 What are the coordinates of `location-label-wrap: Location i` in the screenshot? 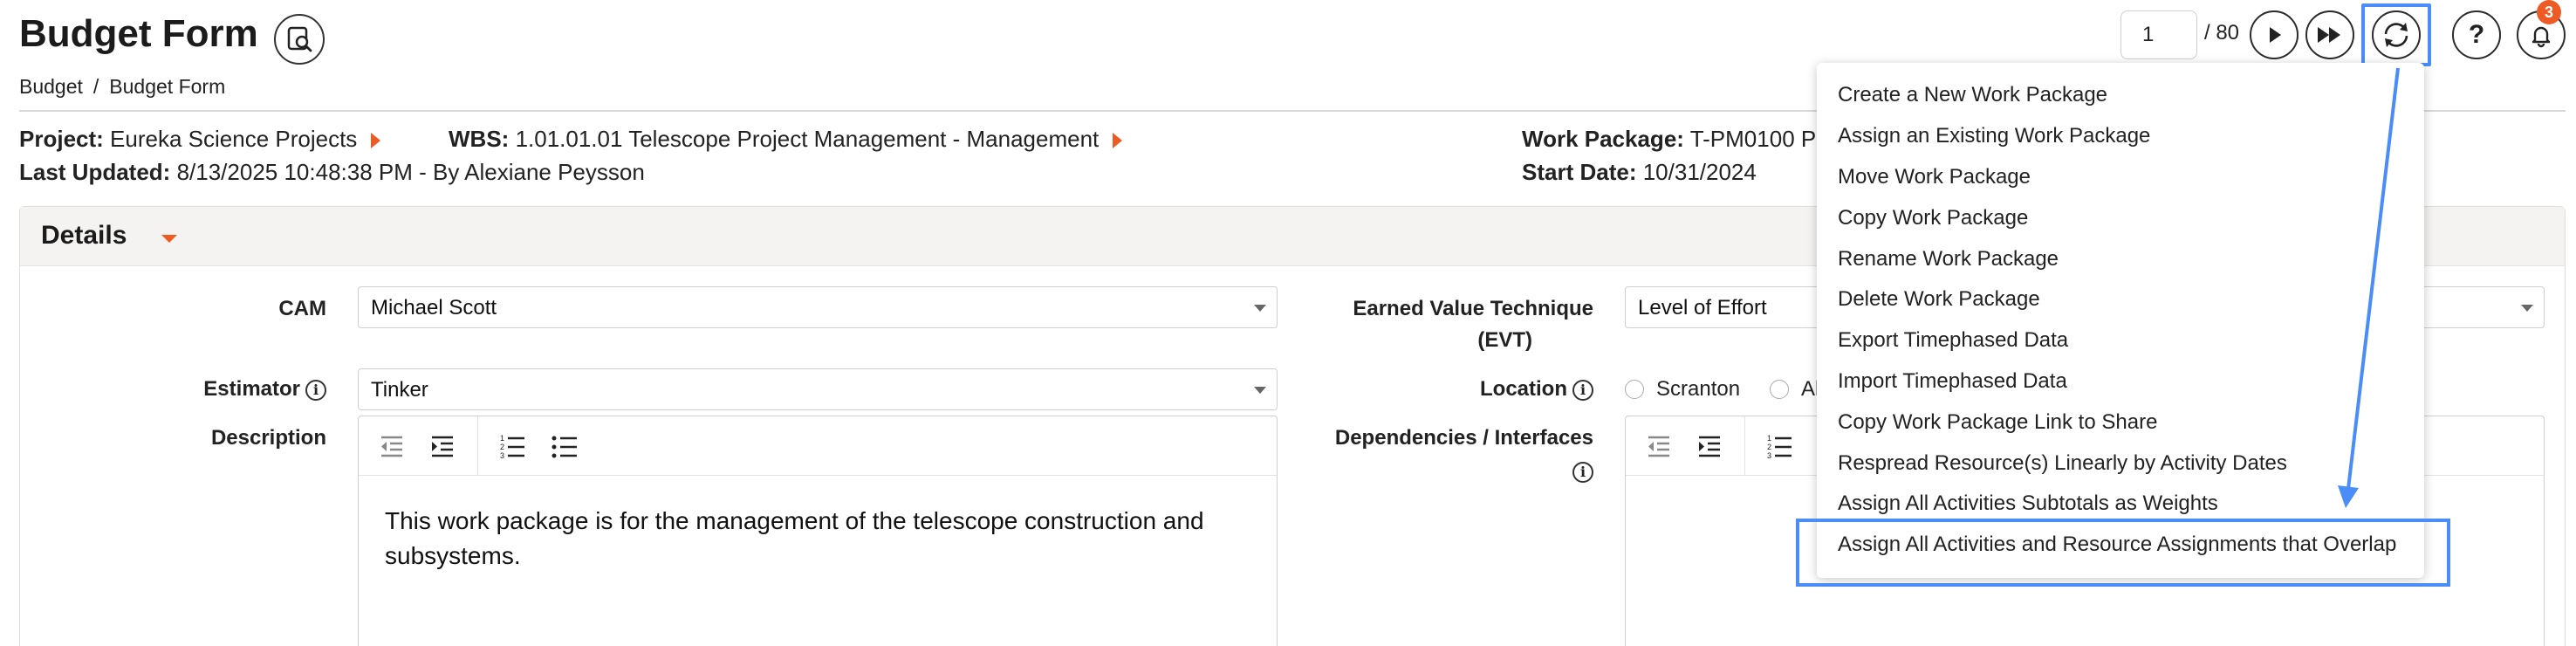 It's located at (1482, 389).